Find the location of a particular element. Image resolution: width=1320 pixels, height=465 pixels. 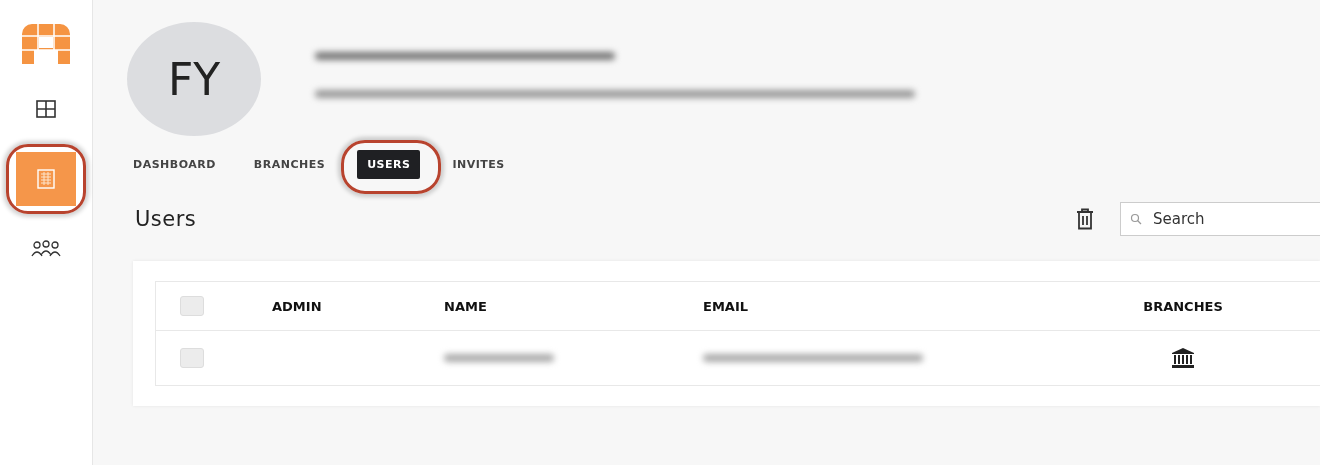

search-field: Search is located at coordinates (1220, 219).